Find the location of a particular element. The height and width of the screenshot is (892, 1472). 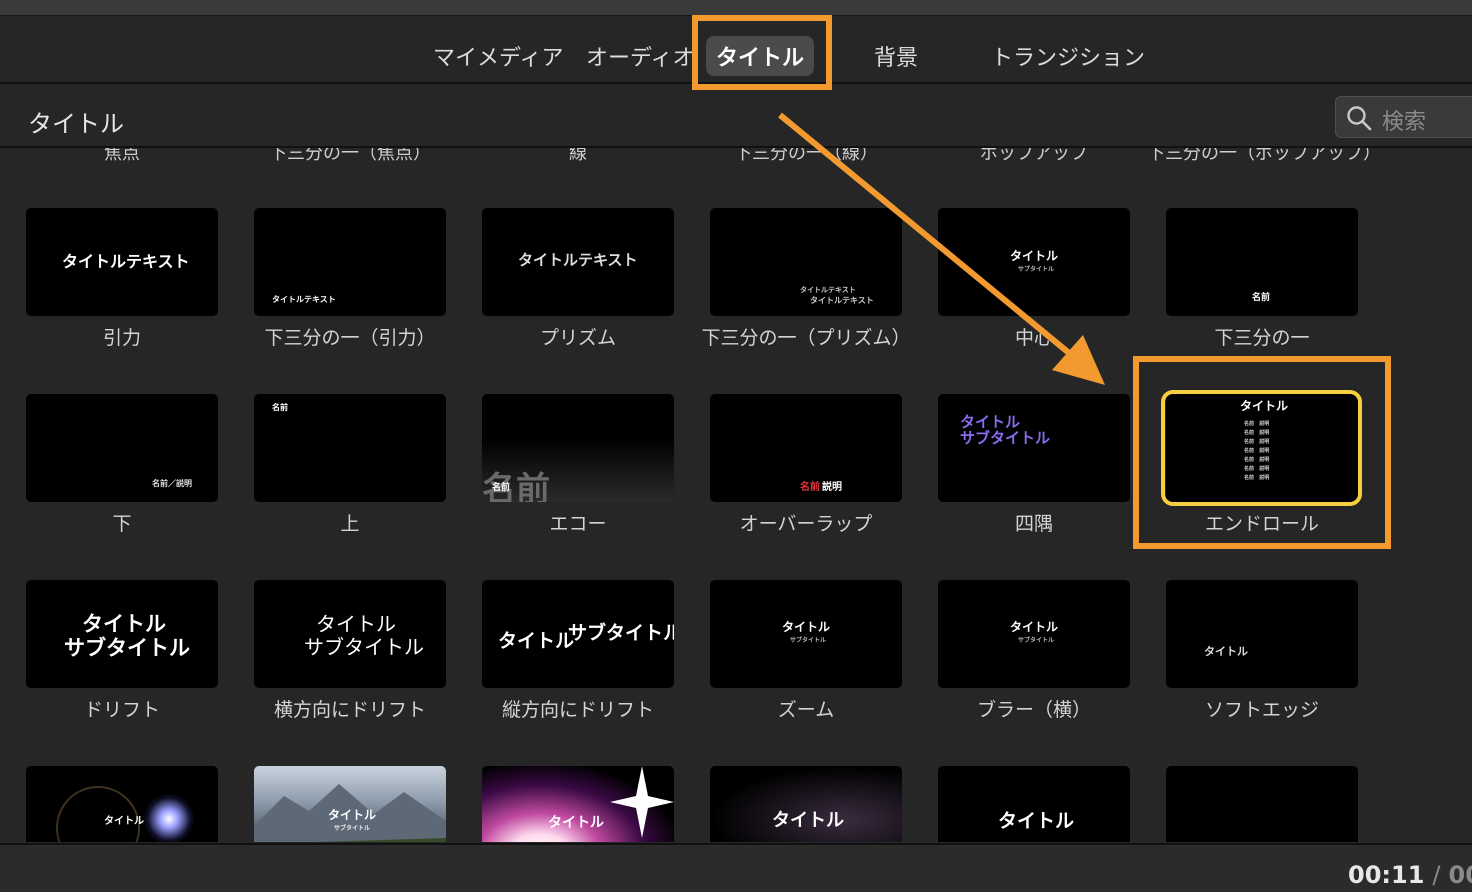

tab-my-media: マイメディア is located at coordinates (498, 56).